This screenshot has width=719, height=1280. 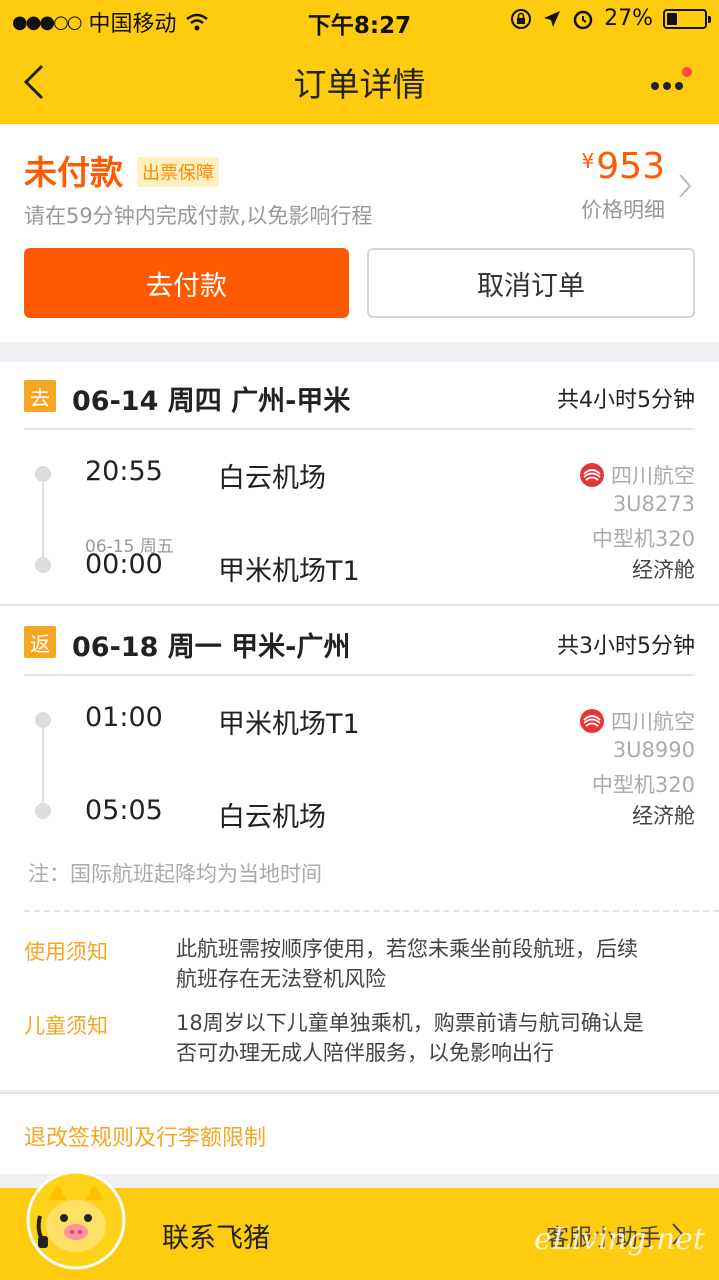 What do you see at coordinates (178, 172) in the screenshot?
I see `guarantee-badge: 出票保障` at bounding box center [178, 172].